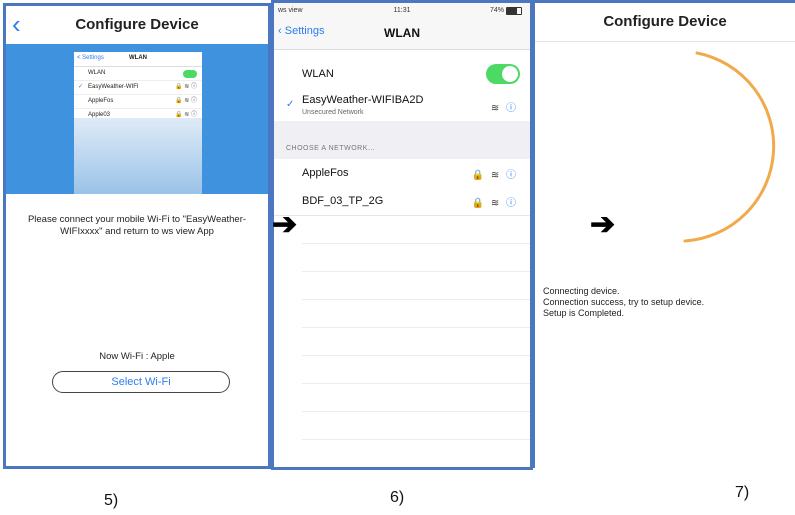 Image resolution: width=795 pixels, height=515 pixels. What do you see at coordinates (190, 74) in the screenshot?
I see `mini-toggle-icon` at bounding box center [190, 74].